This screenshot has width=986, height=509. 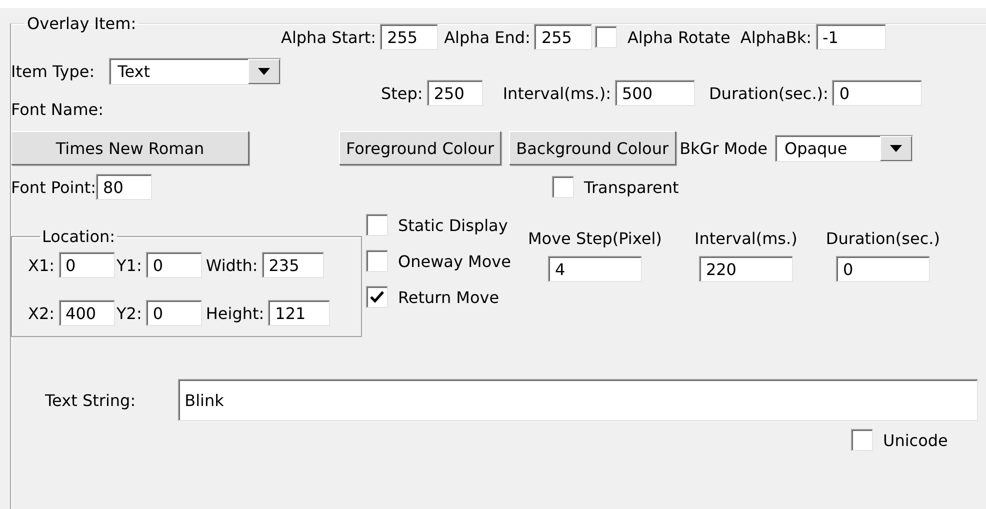 I want to click on move-setting-label: Move Step(Pixel), so click(x=595, y=238).